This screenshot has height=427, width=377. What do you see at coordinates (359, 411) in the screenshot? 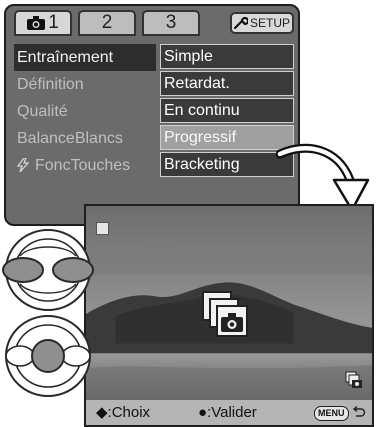
I see `back-arrow-icon` at bounding box center [359, 411].